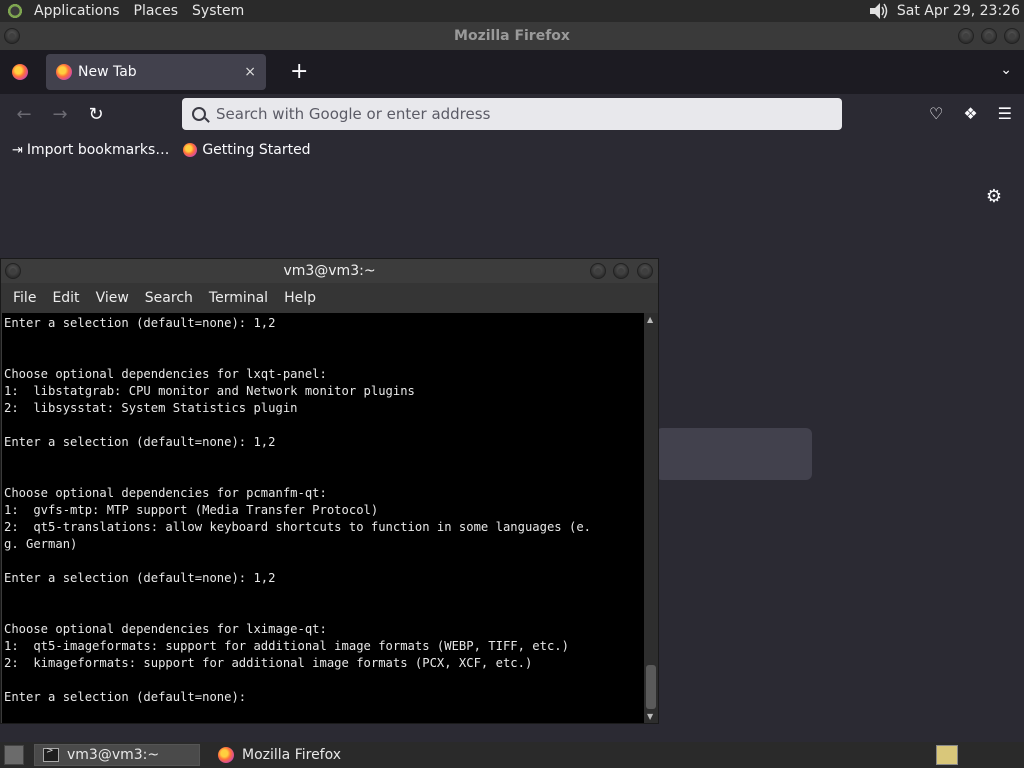  What do you see at coordinates (156, 72) in the screenshot?
I see `tab-new-tab: New Tab ×` at bounding box center [156, 72].